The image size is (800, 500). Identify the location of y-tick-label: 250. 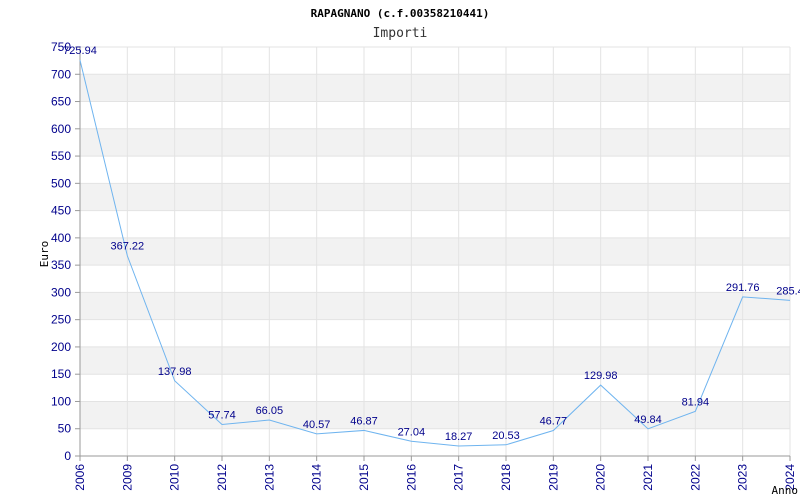
(61, 320).